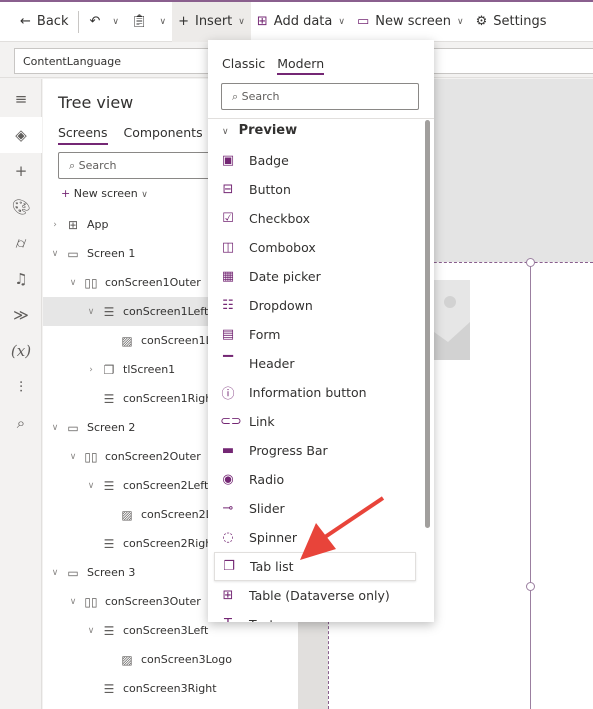 The height and width of the screenshot is (709, 593). I want to click on power-automate-icon: ≫, so click(21, 315).